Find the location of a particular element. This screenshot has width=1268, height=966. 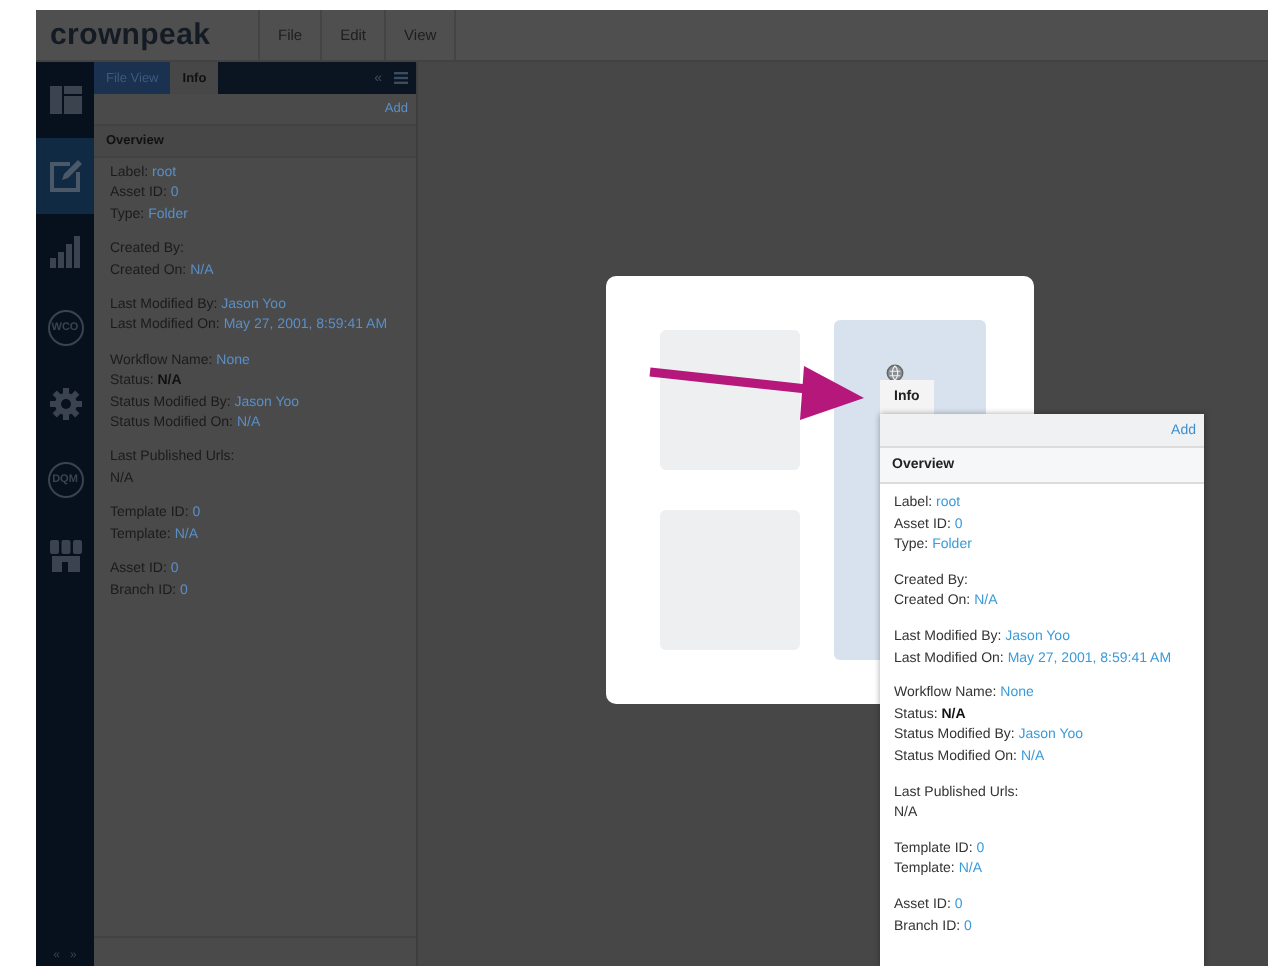

edit-icon is located at coordinates (65, 176).